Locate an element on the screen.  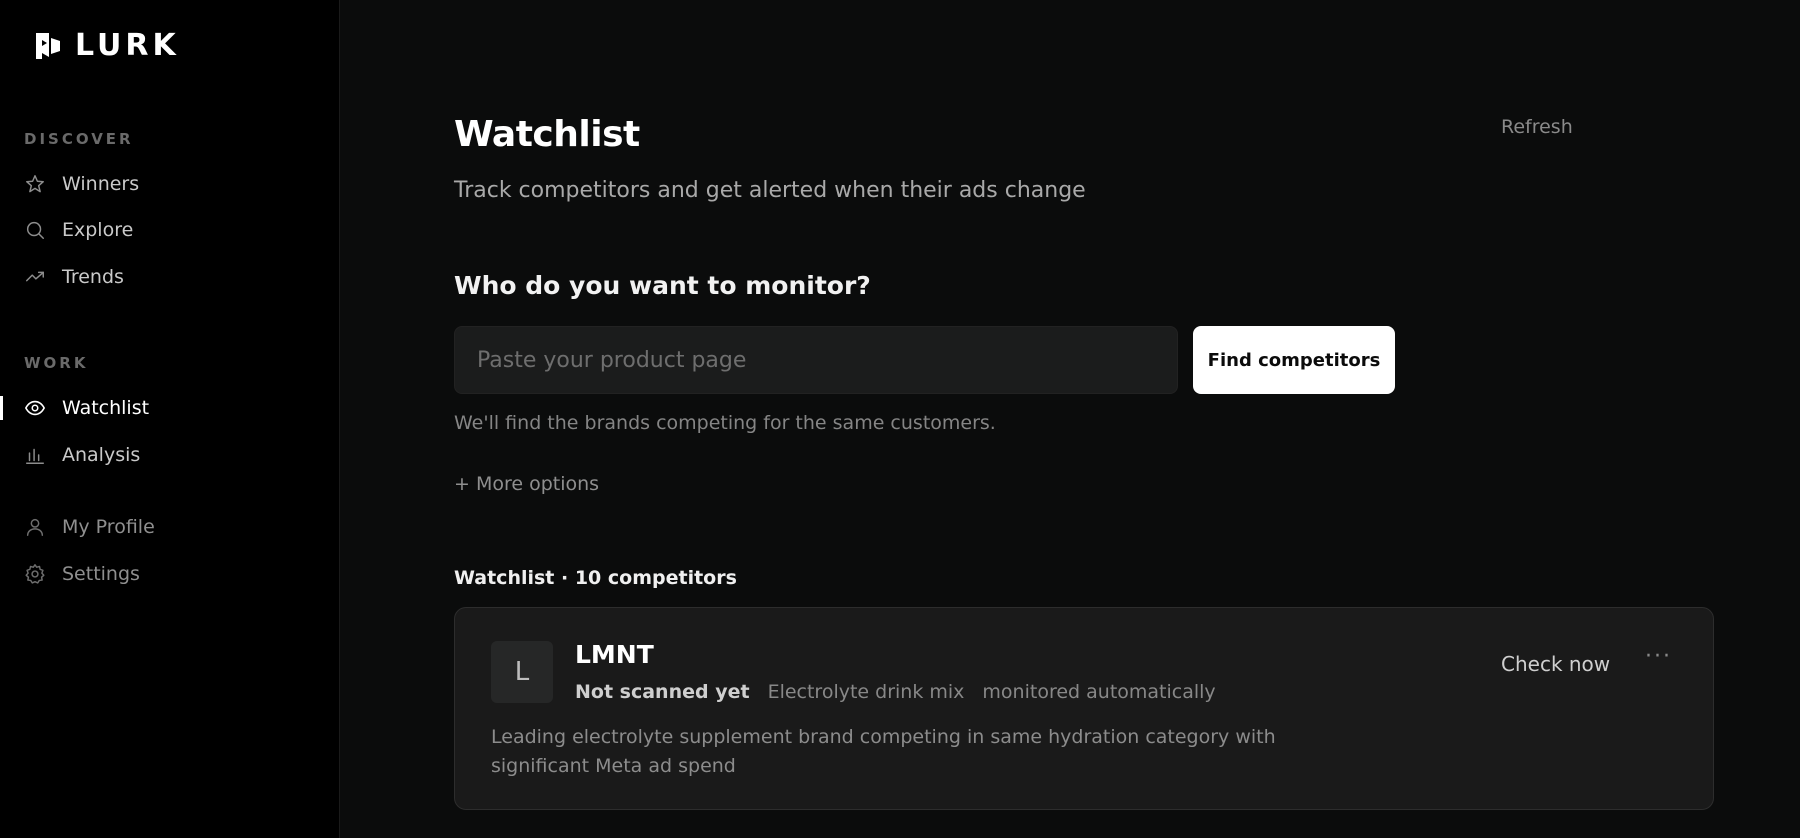
more-menu-icon: ··· is located at coordinates (1658, 656).